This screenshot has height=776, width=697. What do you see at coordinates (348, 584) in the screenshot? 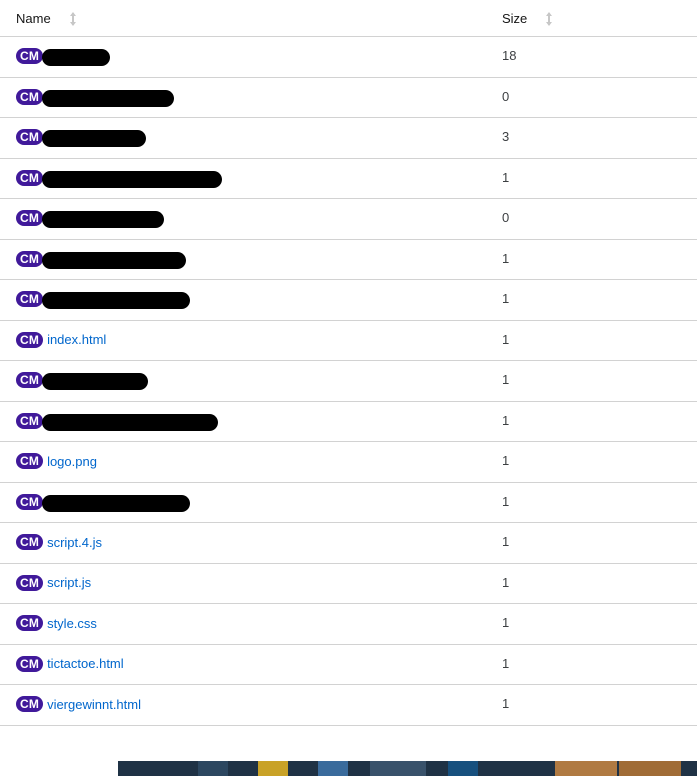
I see `table-row: CM script.js 1` at bounding box center [348, 584].